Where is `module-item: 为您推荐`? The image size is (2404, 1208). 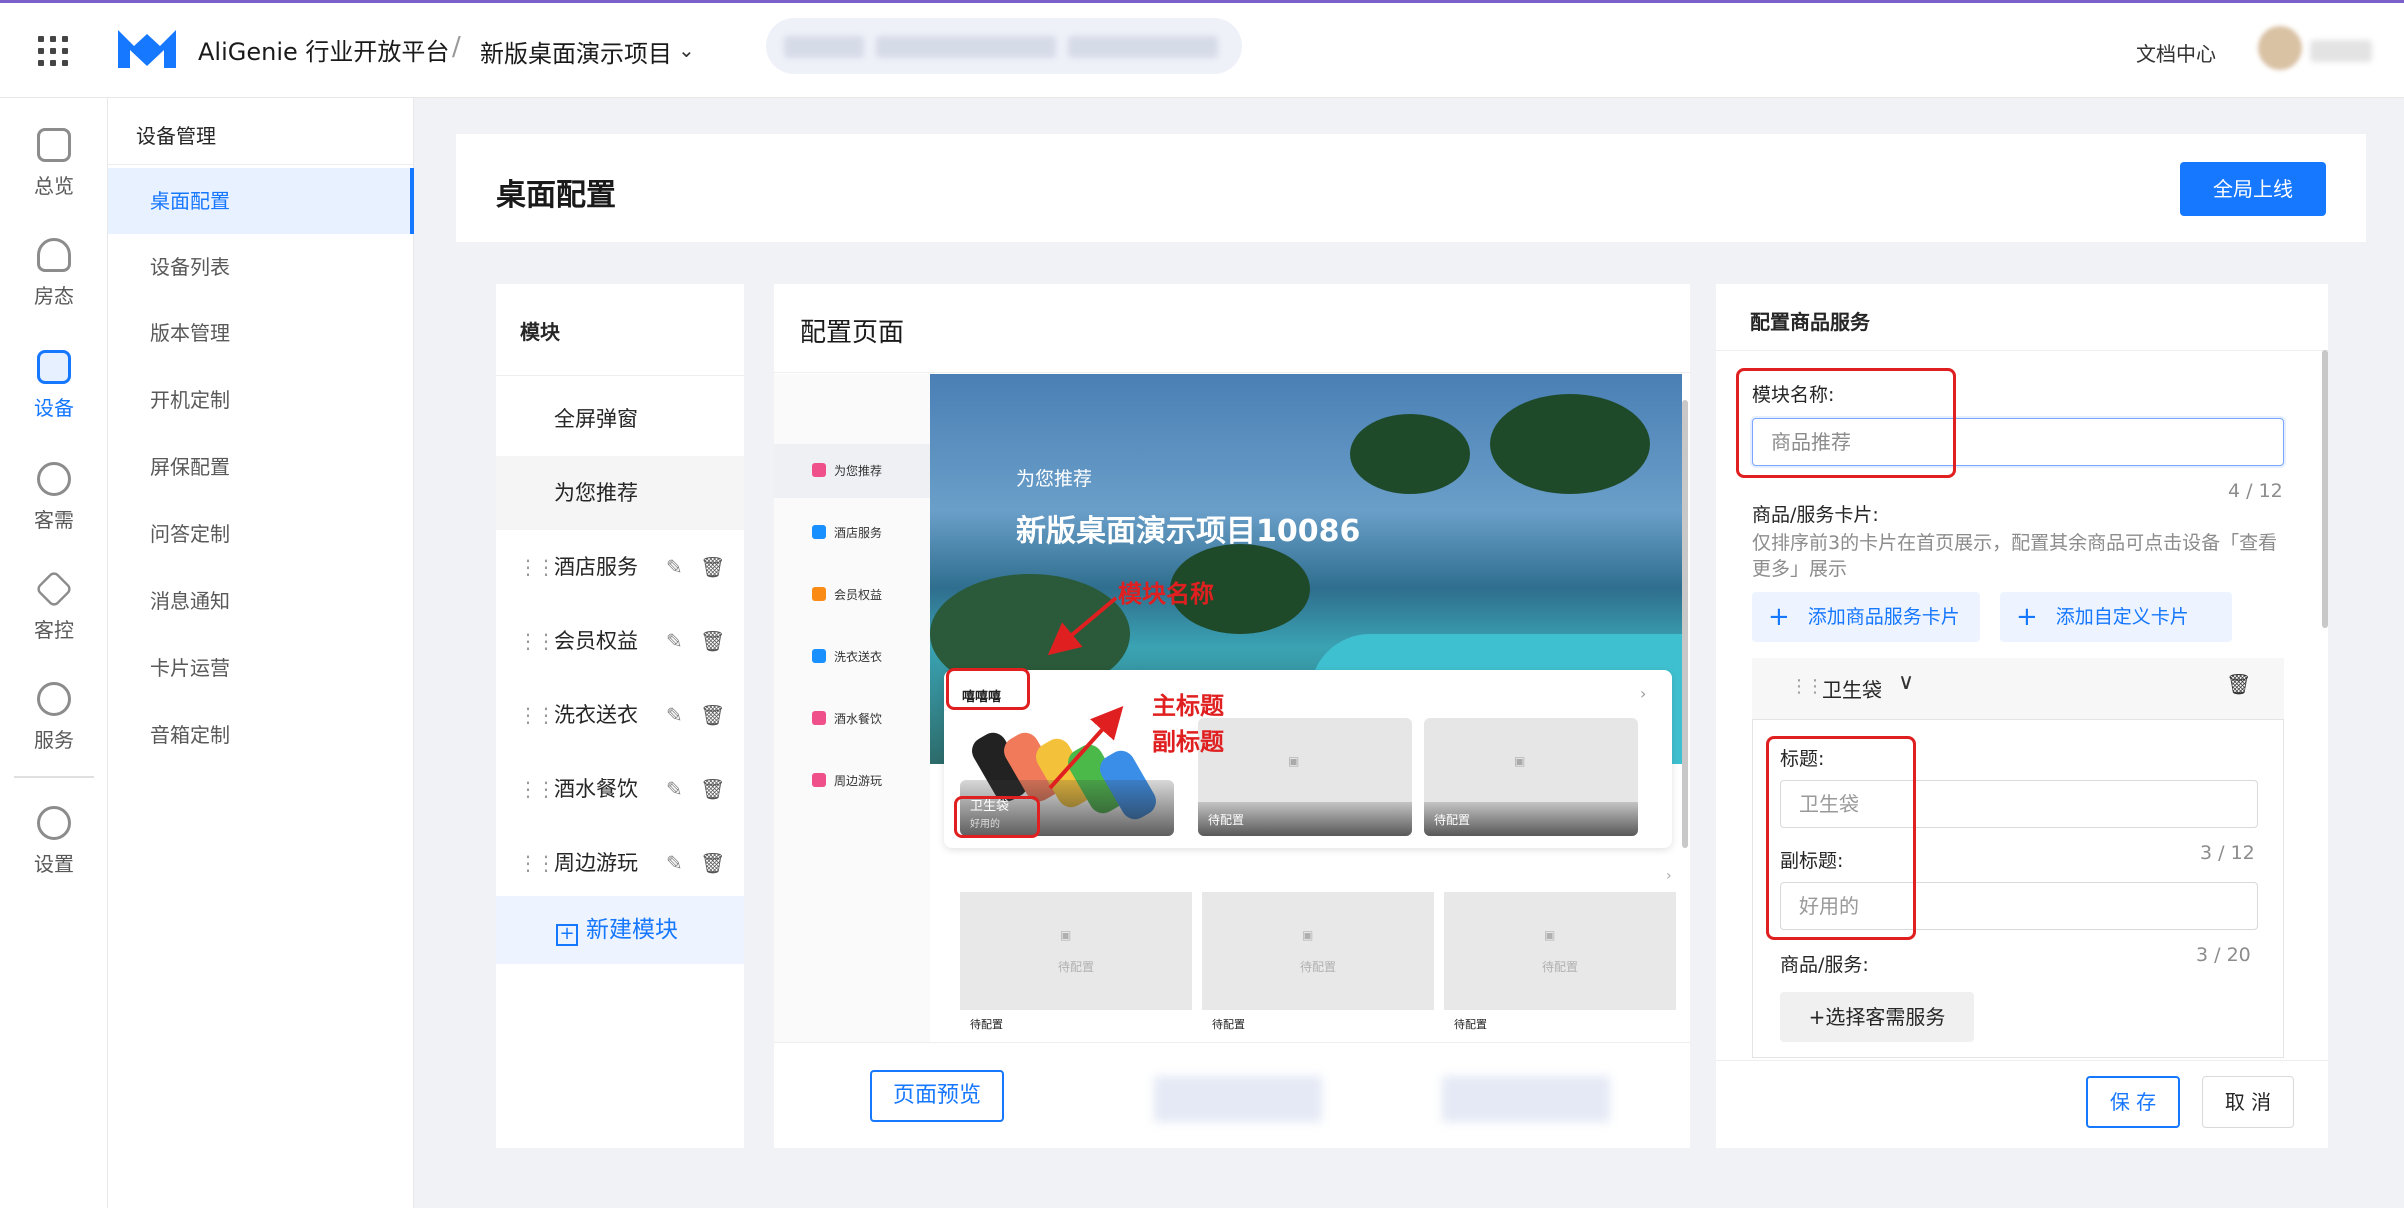
module-item: 为您推荐 is located at coordinates (620, 493).